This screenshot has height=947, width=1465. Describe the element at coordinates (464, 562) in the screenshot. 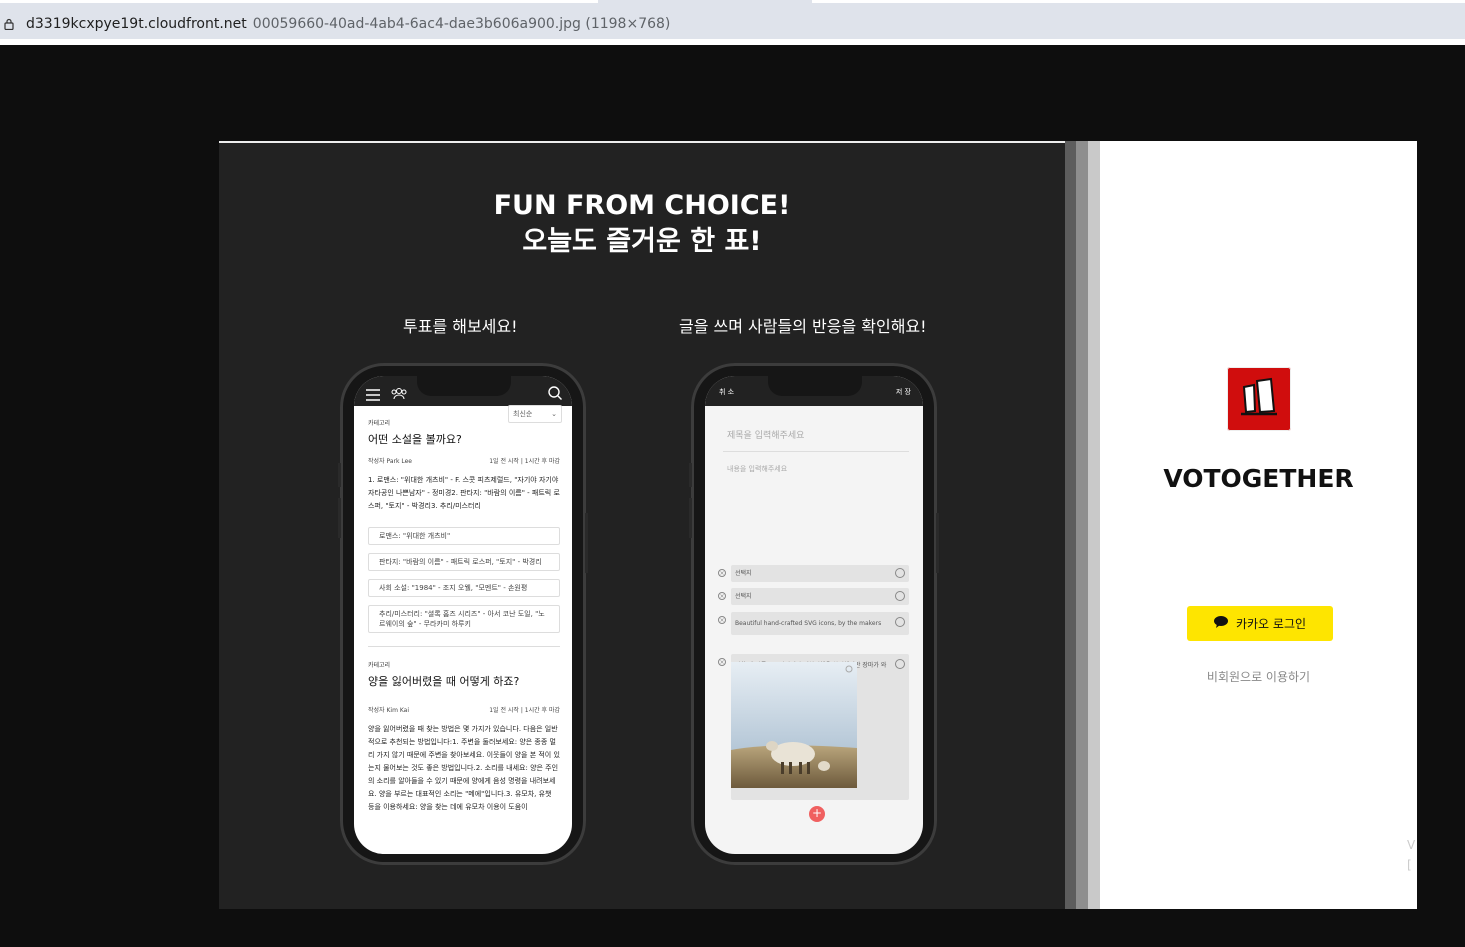

I see `vote-option: 판타지: "바람의 이름" - 패트릭 로스퍼, "토지" - 박경리` at that location.